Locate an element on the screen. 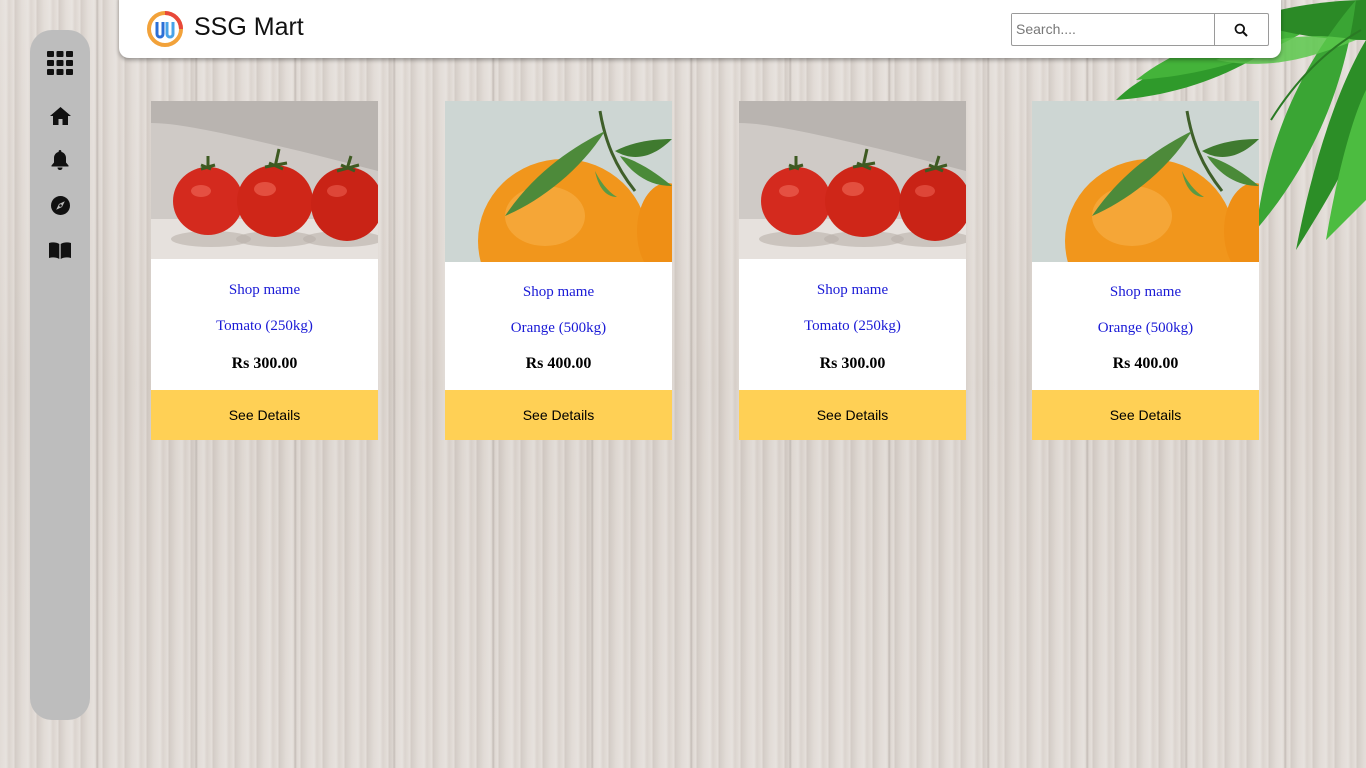 Image resolution: width=1366 pixels, height=768 pixels. home-icon is located at coordinates (60, 116).